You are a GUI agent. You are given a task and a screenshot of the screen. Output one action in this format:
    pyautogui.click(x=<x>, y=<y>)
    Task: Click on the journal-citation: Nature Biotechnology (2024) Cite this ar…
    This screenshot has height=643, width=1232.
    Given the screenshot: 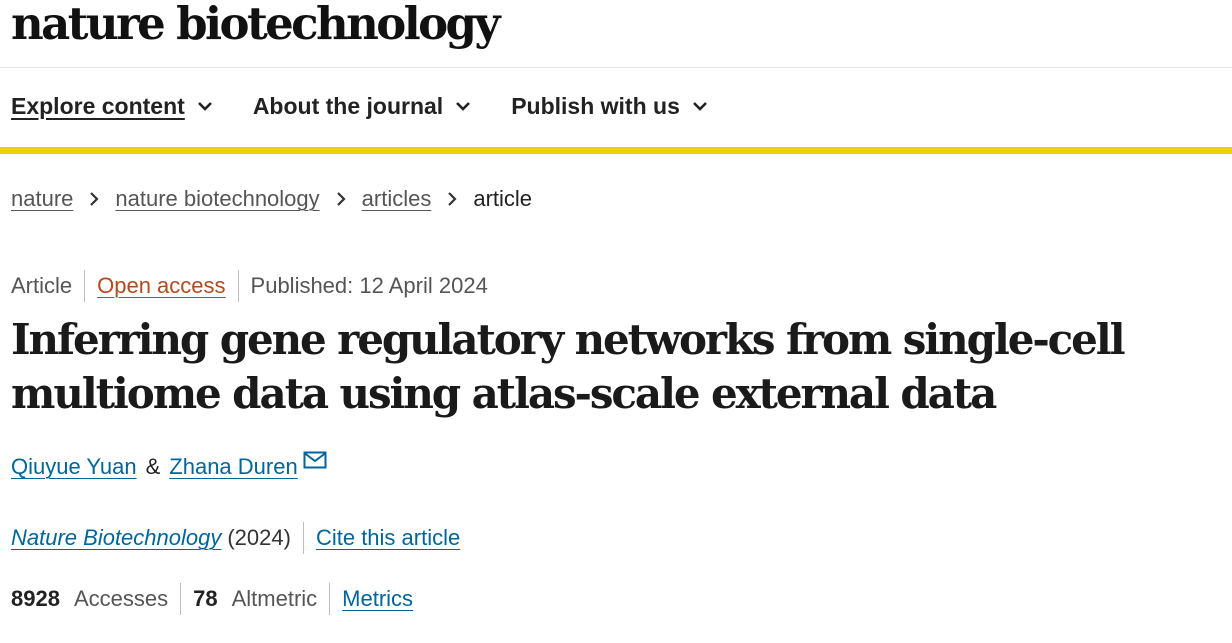 What is the action you would take?
    pyautogui.click(x=235, y=538)
    